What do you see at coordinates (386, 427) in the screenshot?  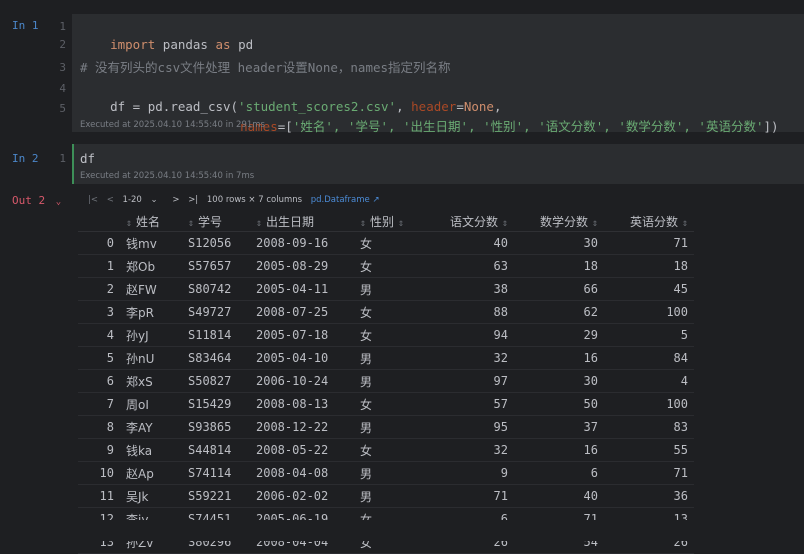 I see `table-row: 8 李AY S93865 2008-12-22 男 95 37 83` at bounding box center [386, 427].